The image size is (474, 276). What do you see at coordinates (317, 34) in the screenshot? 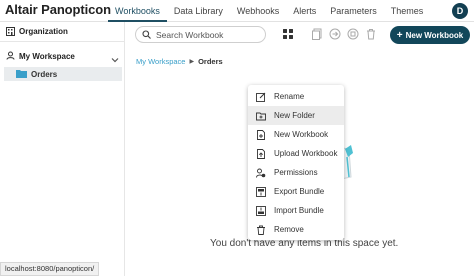
I see `copy-icon` at bounding box center [317, 34].